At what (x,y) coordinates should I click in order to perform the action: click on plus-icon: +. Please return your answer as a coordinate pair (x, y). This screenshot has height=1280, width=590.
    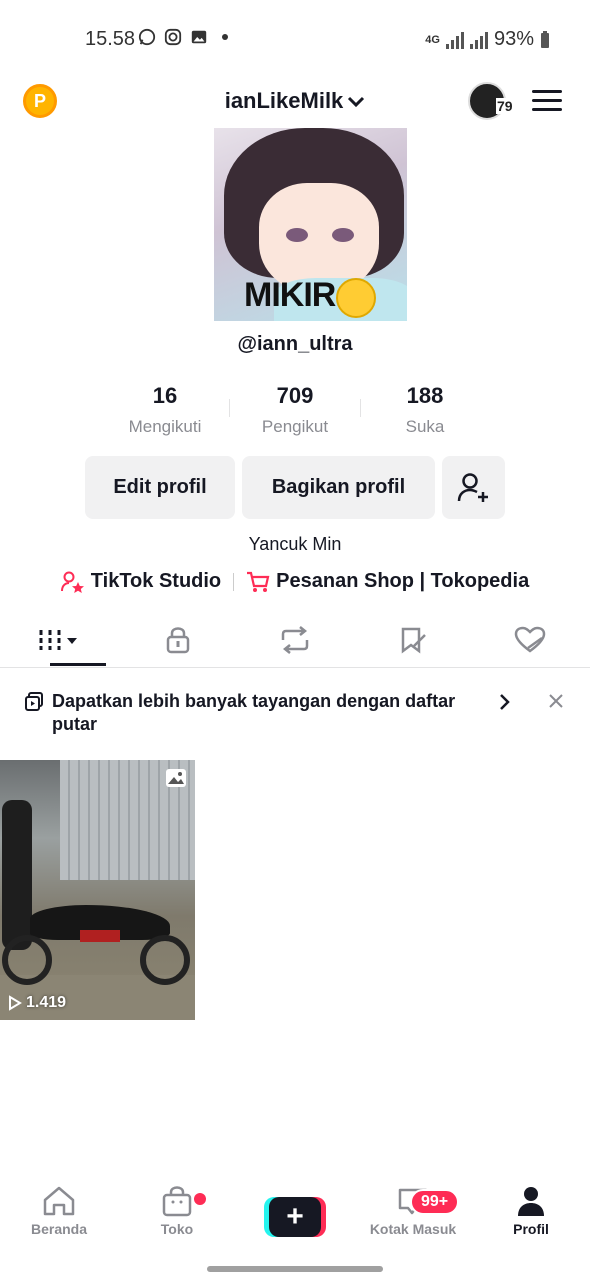
    Looking at the image, I should click on (295, 1217).